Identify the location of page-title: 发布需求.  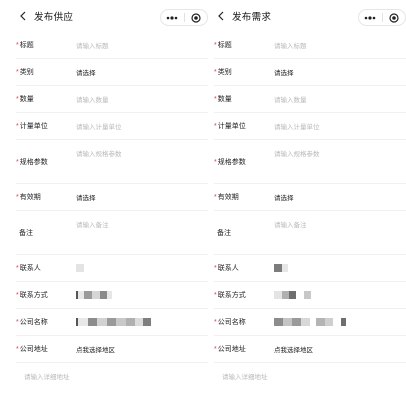
(252, 17).